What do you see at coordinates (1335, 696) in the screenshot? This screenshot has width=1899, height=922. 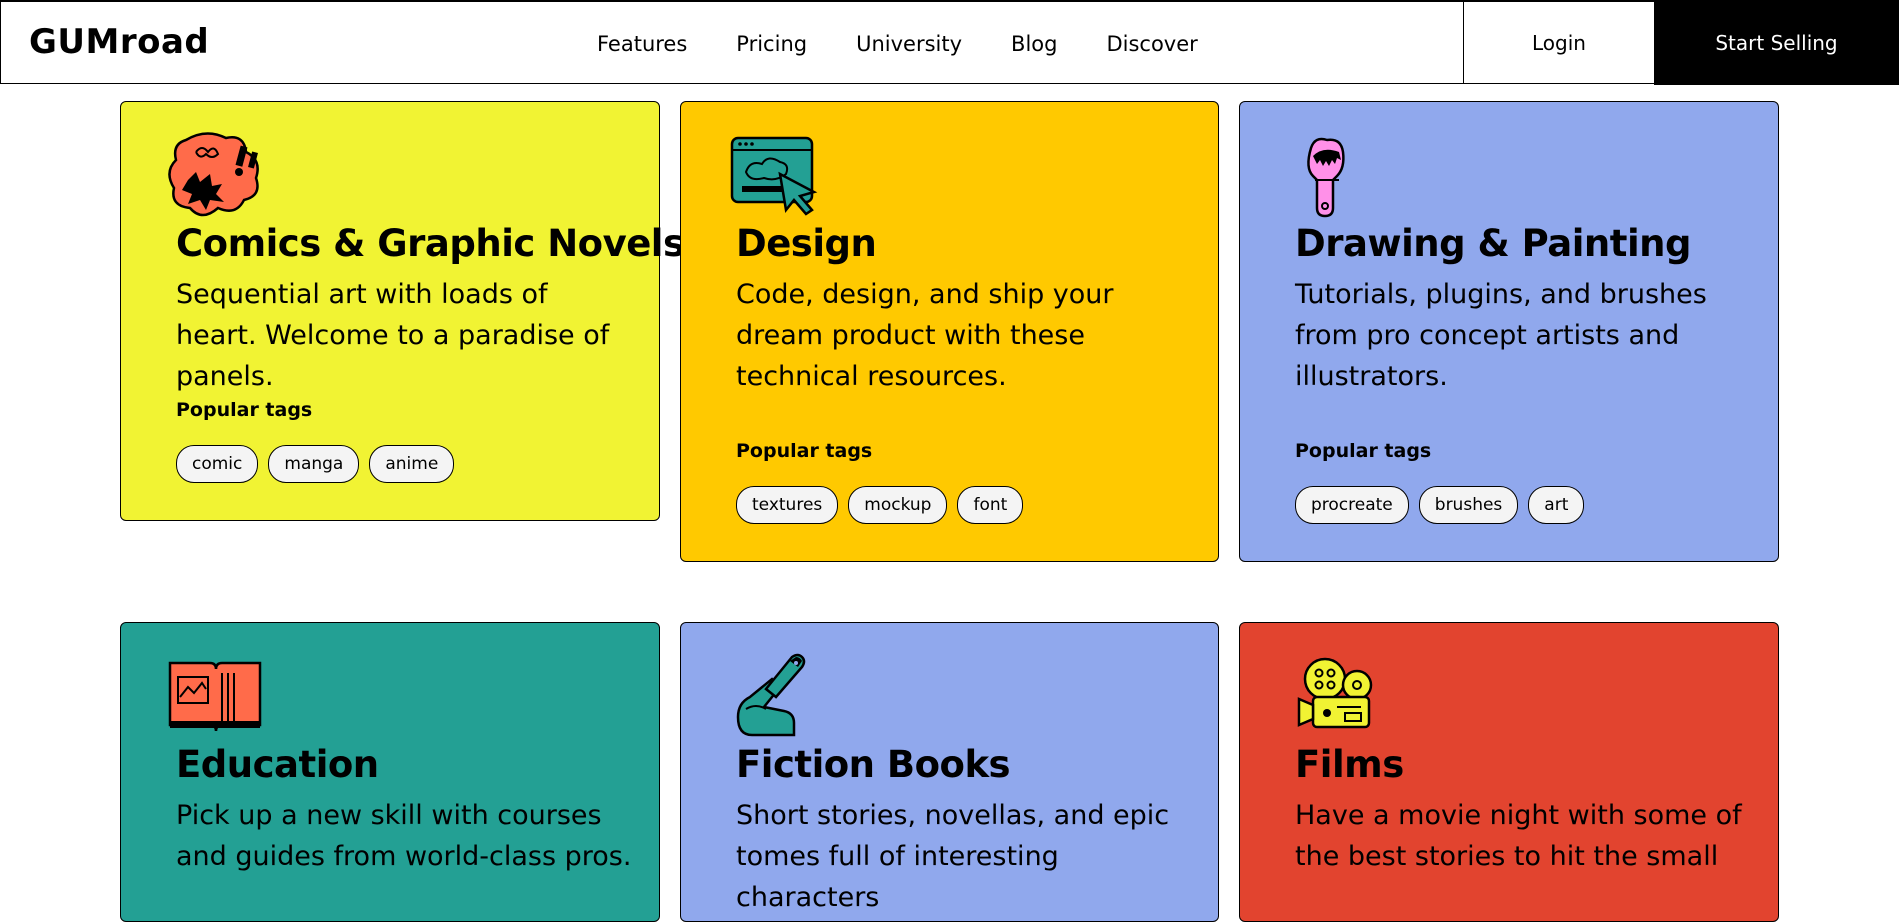 I see `film-projector-icon` at bounding box center [1335, 696].